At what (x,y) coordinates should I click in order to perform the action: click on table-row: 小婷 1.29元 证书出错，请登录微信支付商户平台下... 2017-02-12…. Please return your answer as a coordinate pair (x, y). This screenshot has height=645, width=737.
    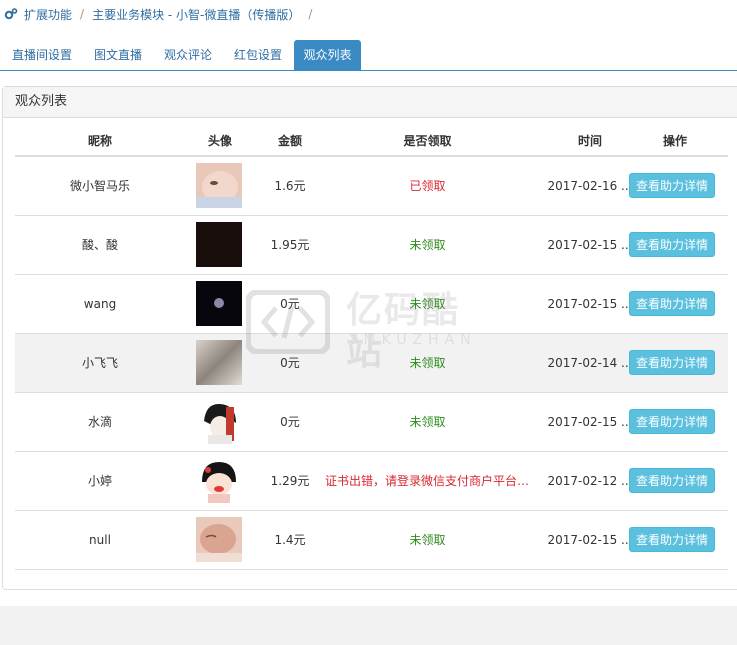
    Looking at the image, I should click on (371, 481).